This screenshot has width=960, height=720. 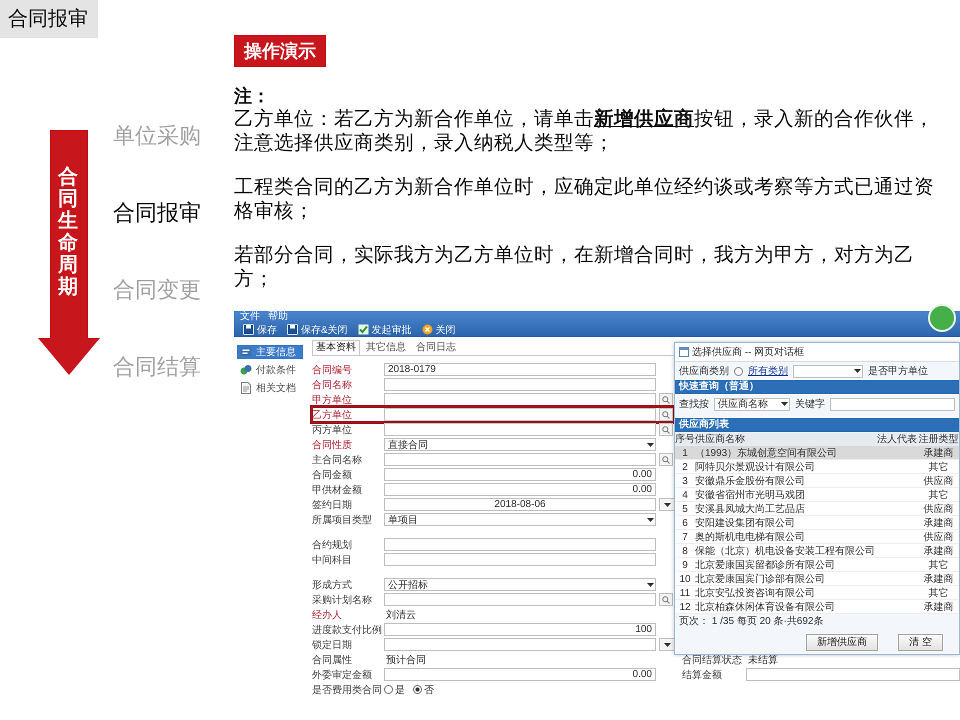 I want to click on list-row: 6 安阳建设集团有限公司 承建商, so click(x=817, y=523).